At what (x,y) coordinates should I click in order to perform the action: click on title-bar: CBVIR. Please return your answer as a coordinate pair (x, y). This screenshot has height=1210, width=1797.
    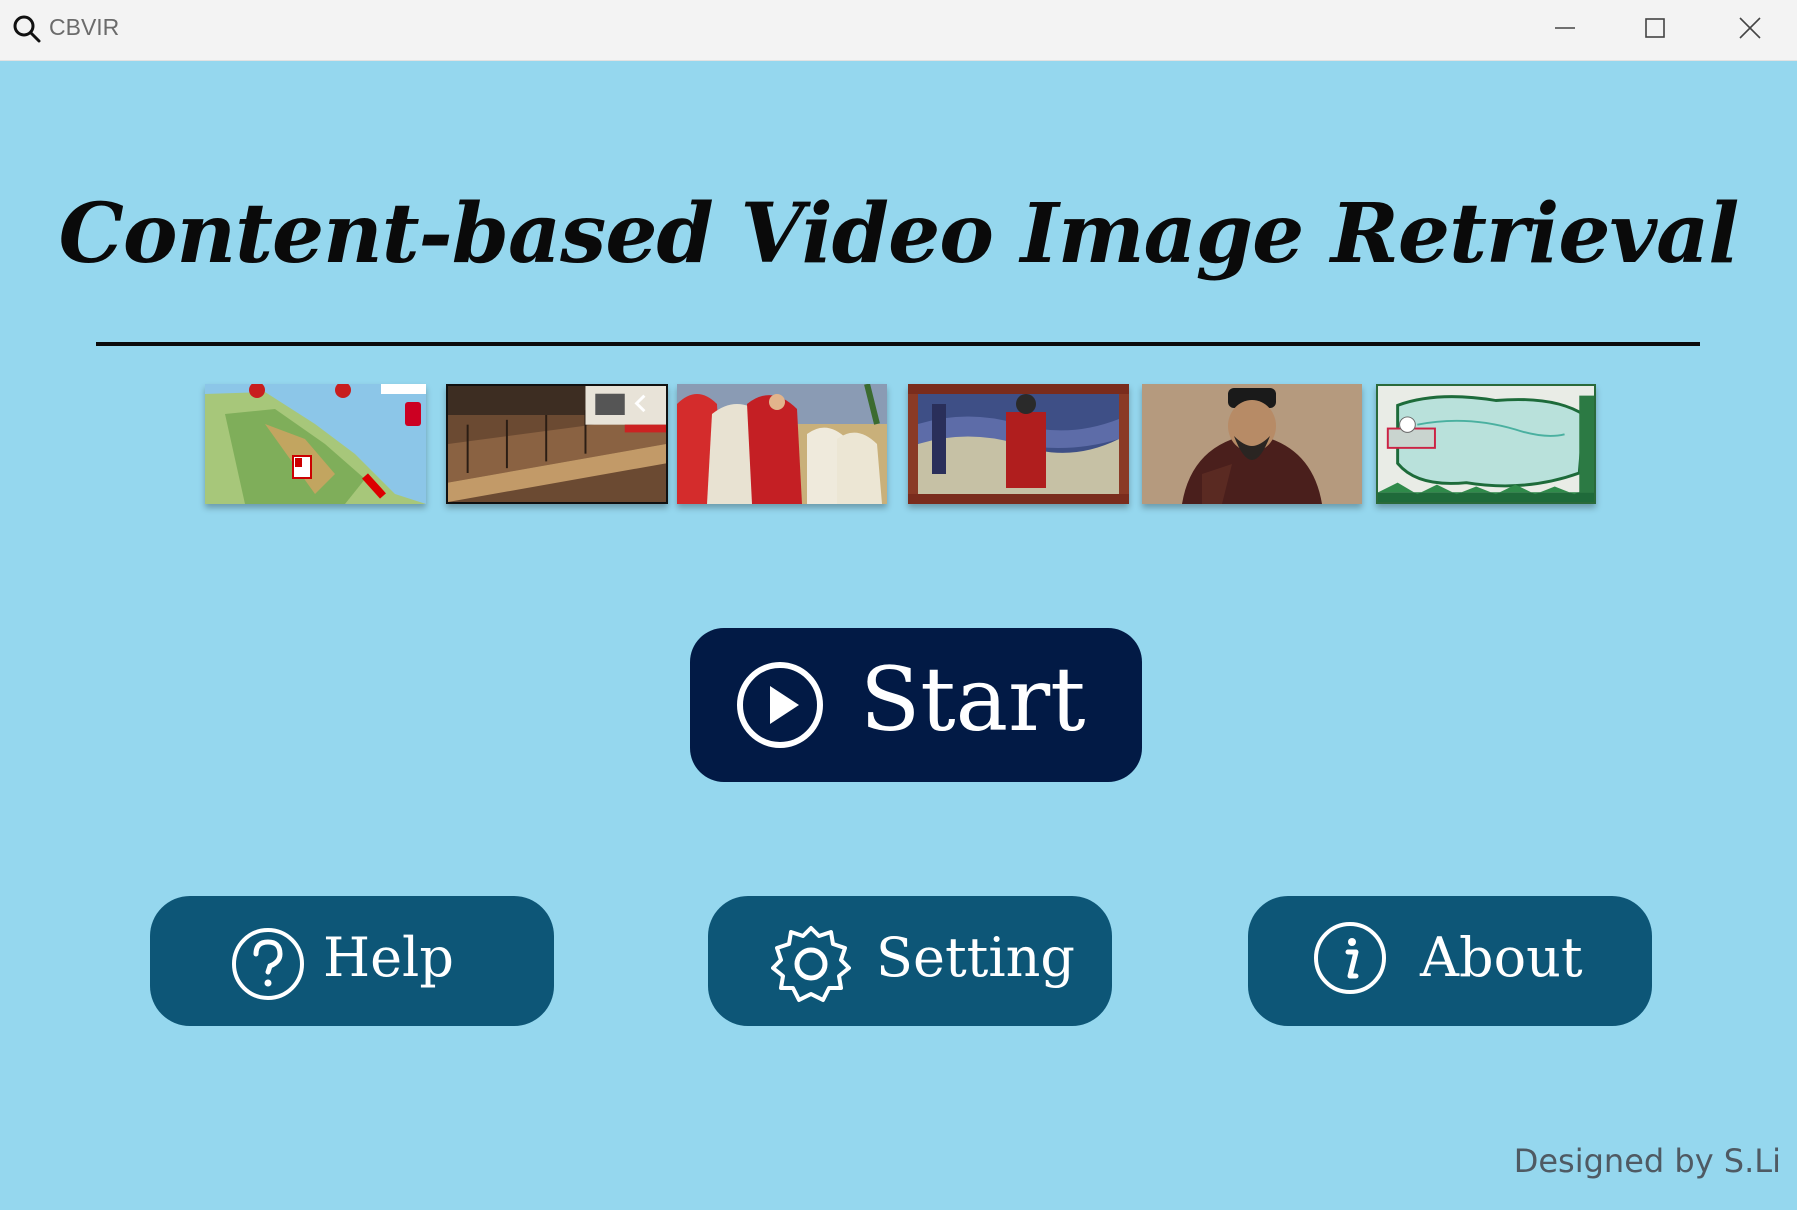
    Looking at the image, I should click on (898, 30).